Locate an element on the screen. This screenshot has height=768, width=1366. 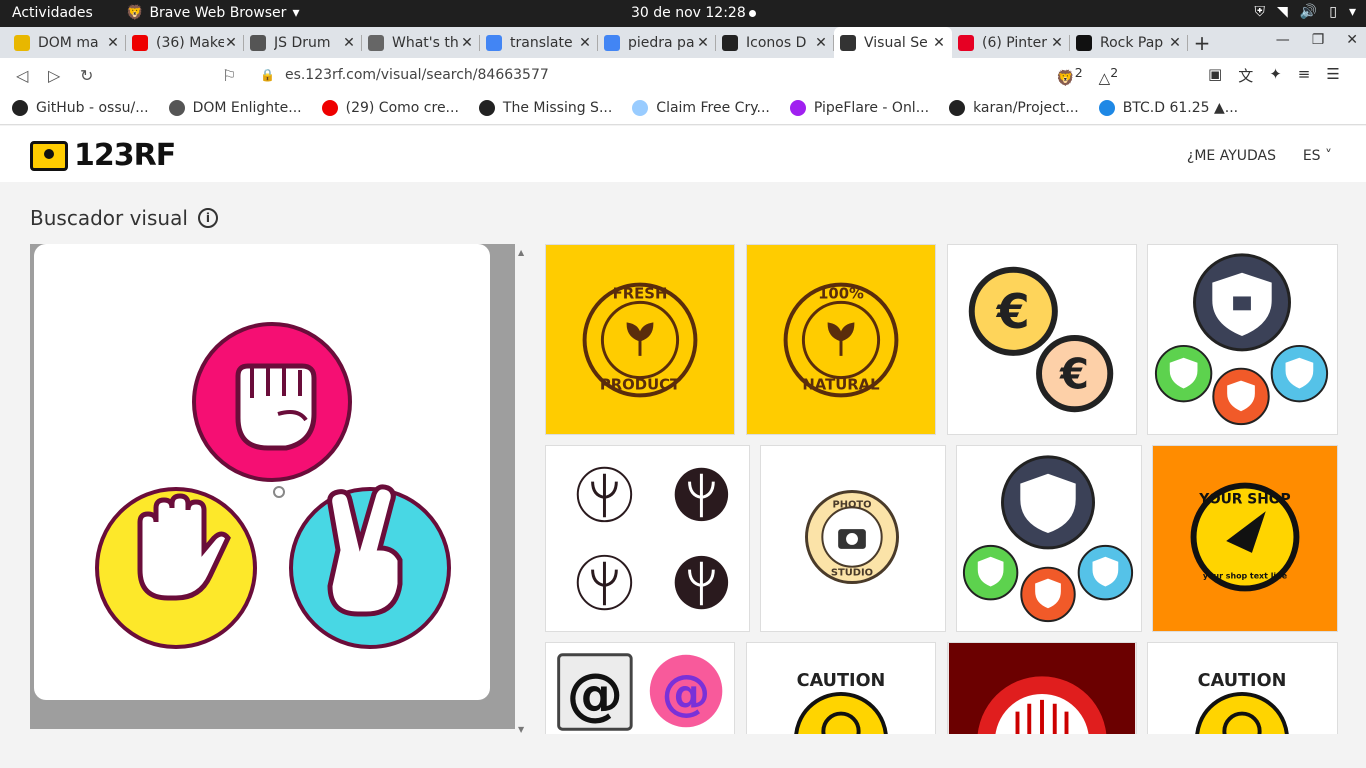
logo-camera-icon is located at coordinates (49, 155).